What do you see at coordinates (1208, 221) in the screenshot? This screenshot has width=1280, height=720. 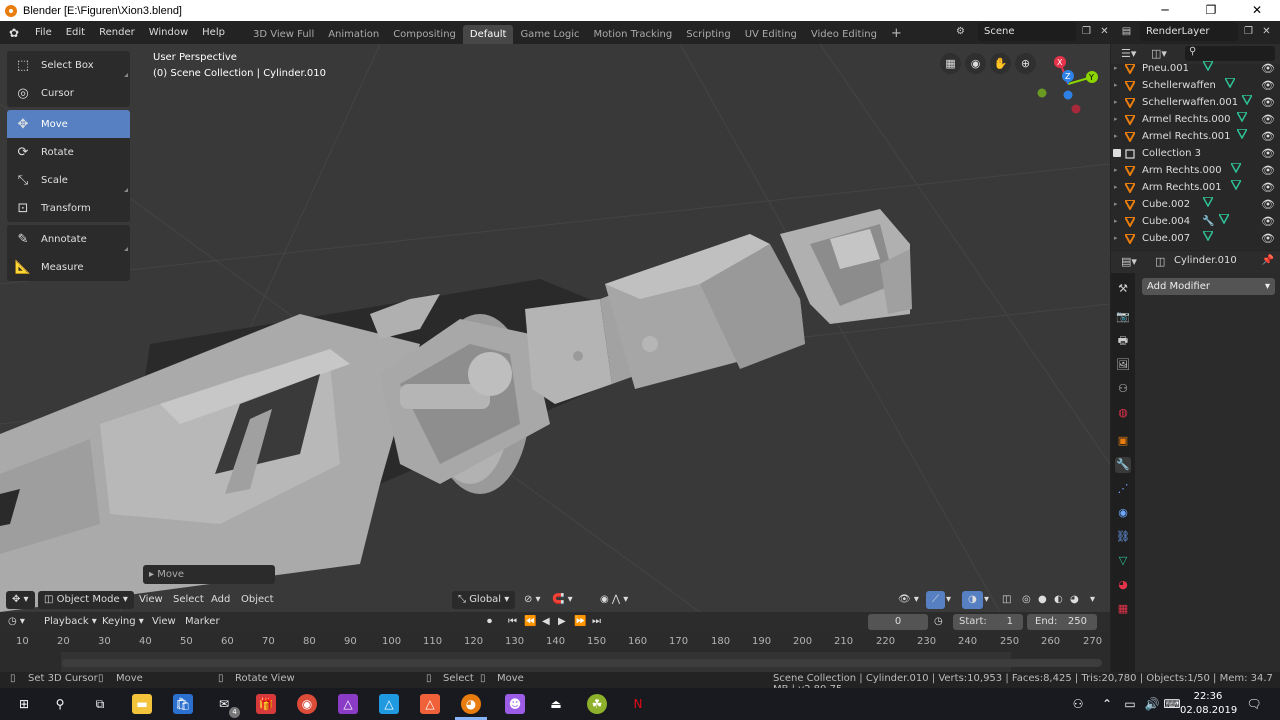 I see `modifier-wrench-icon: 🔧` at bounding box center [1208, 221].